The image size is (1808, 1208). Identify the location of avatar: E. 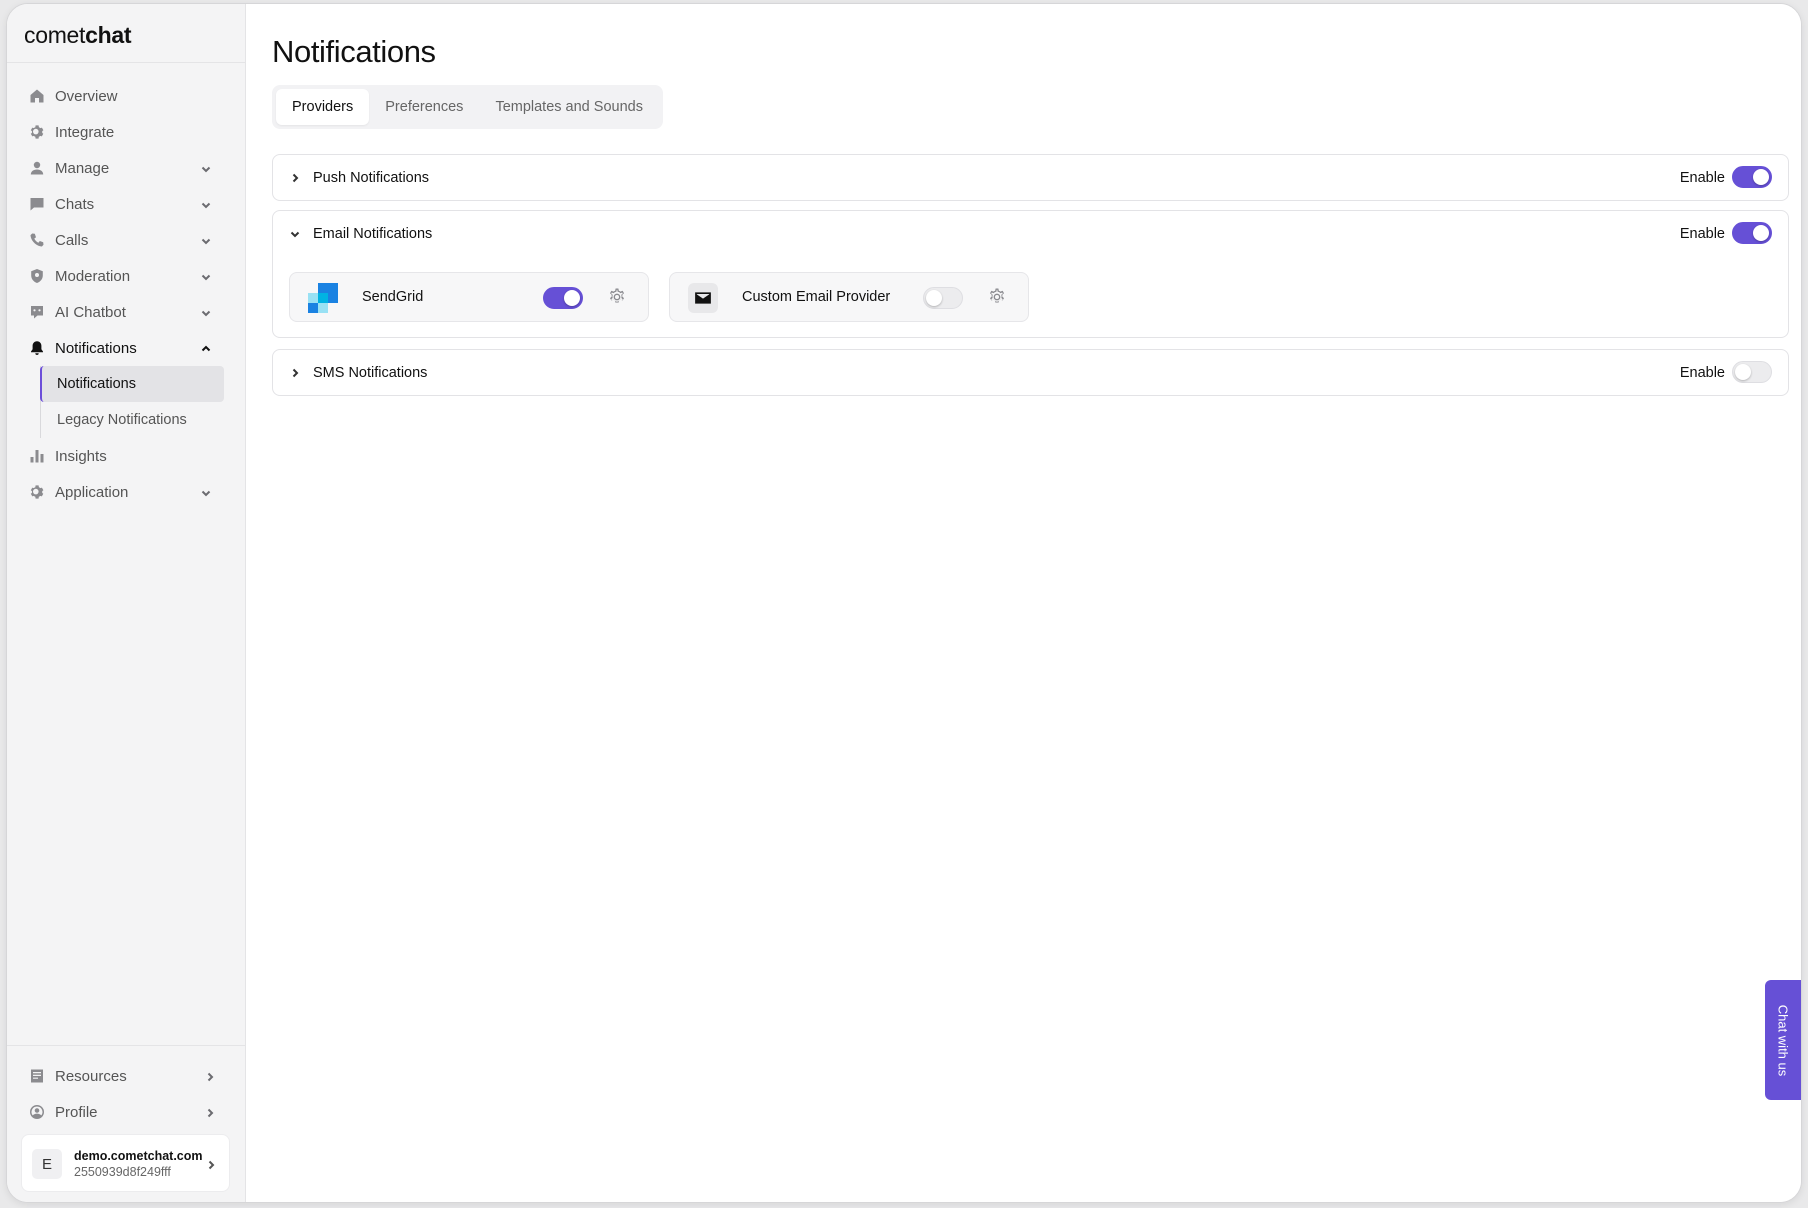
(47, 1164).